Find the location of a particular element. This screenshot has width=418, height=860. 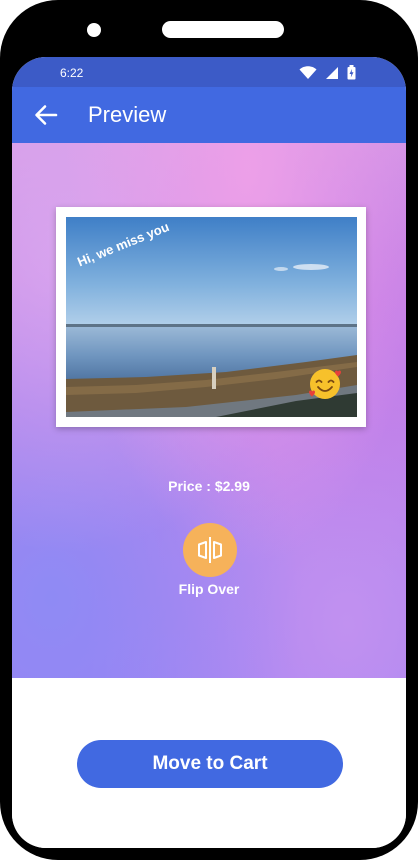

status-time: 6:22 is located at coordinates (72, 73).